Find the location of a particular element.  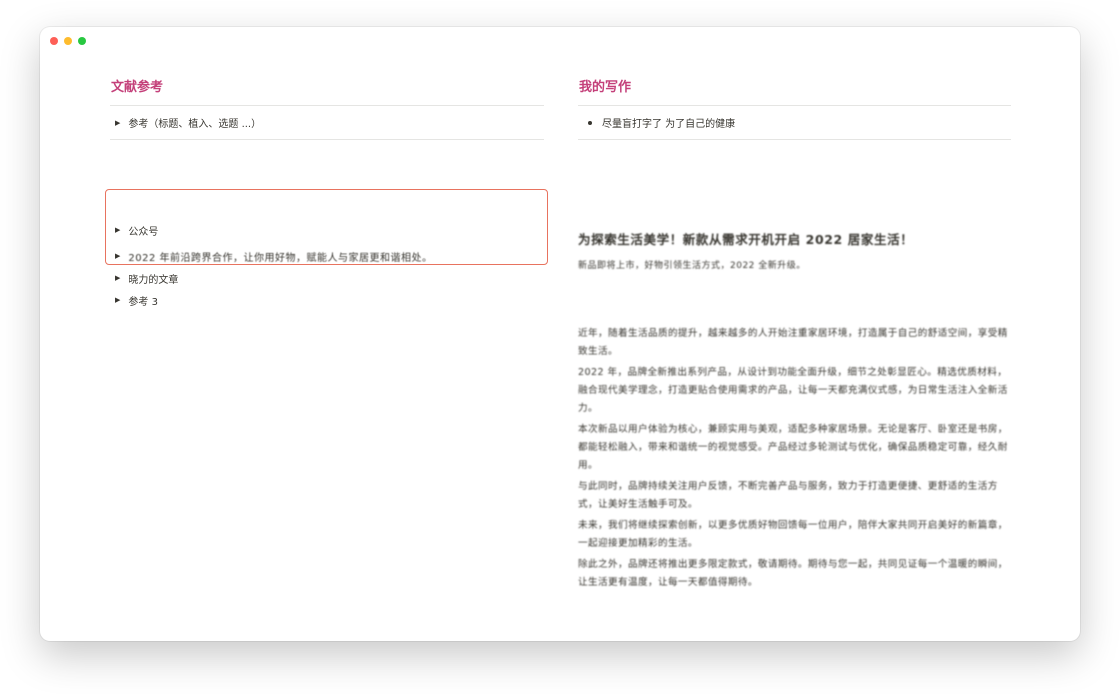

toggle-article-2022: ▶ 2022 年前沿跨界合作，让你用好物，赋能人与家居更和谐相处。 is located at coordinates (327, 256).